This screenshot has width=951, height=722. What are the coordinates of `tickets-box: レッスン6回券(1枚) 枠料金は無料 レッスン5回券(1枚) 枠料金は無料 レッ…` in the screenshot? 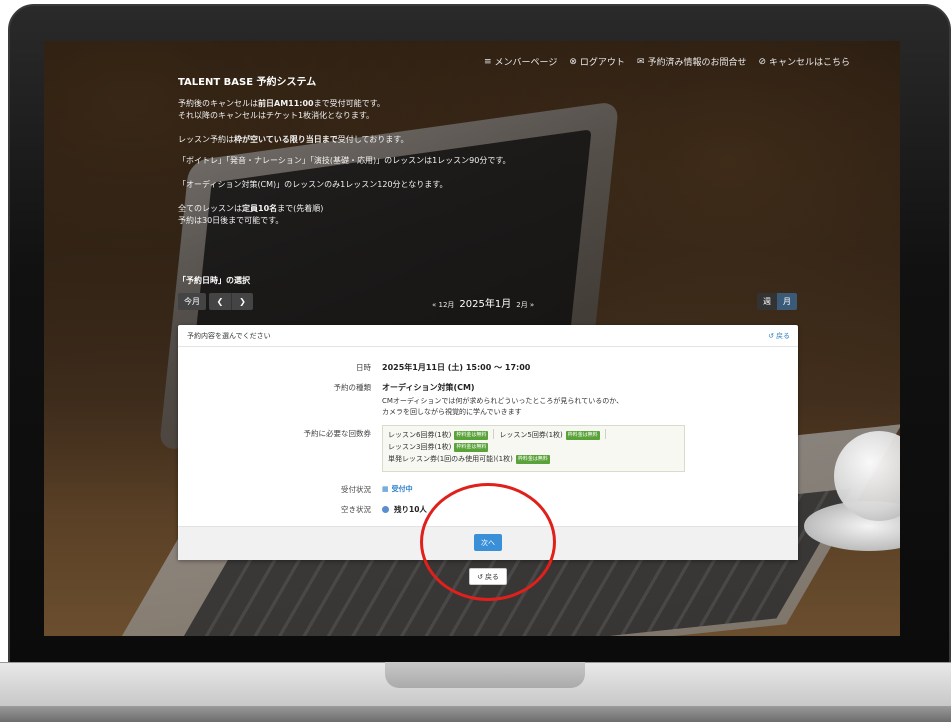 It's located at (533, 448).